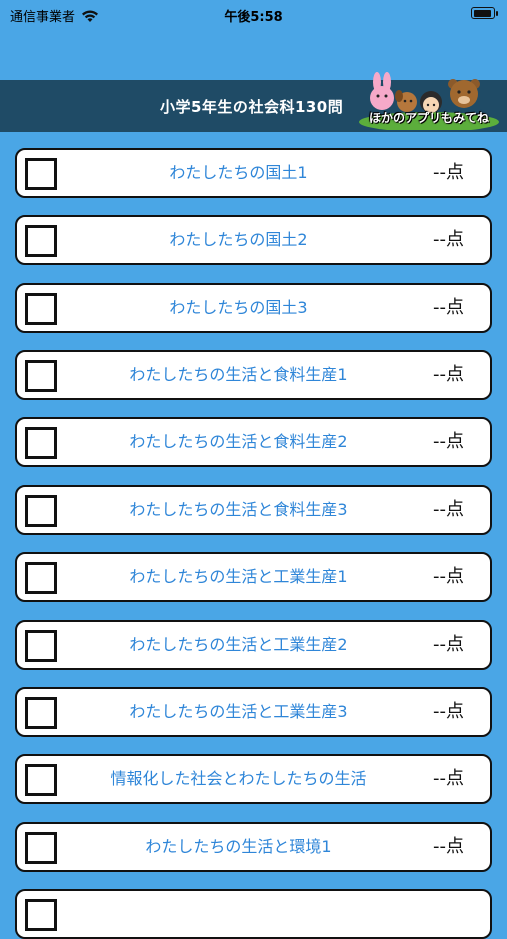 The image size is (507, 939). I want to click on status-time: 午後5:58, so click(253, 17).